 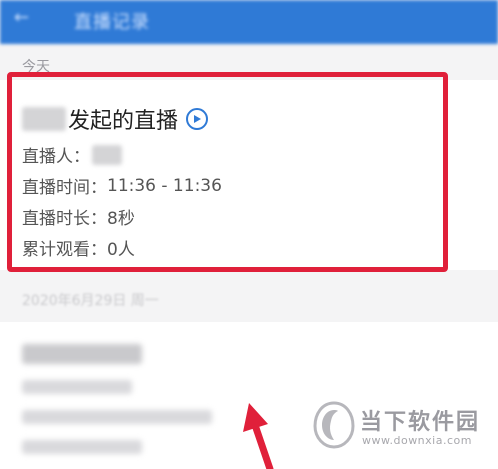 What do you see at coordinates (82, 354) in the screenshot?
I see `blurred-title` at bounding box center [82, 354].